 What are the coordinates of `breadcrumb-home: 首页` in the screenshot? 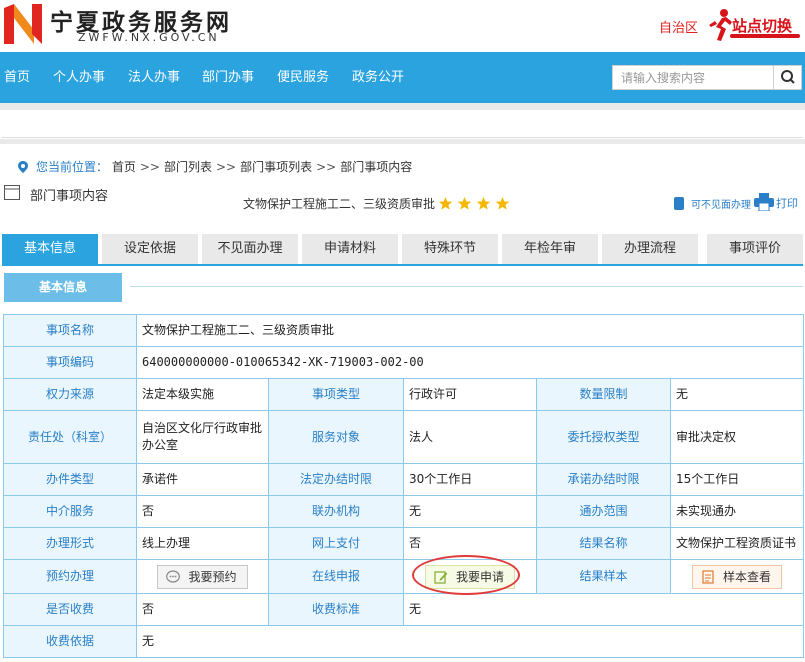 It's located at (124, 167).